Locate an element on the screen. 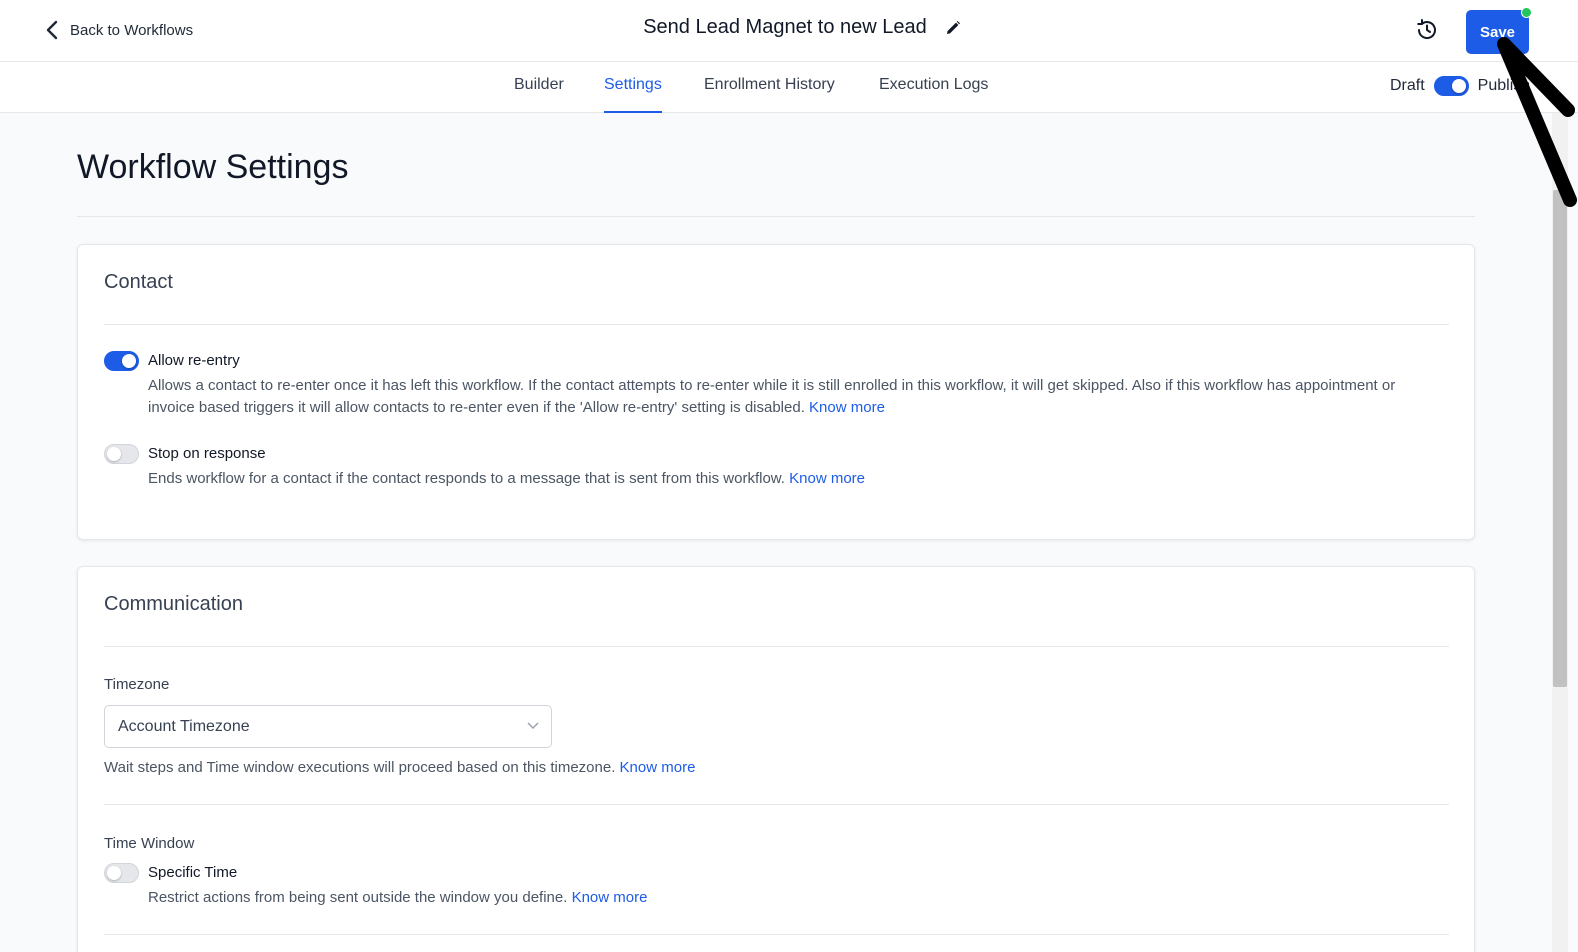  timezone-label: Timezone is located at coordinates (137, 684).